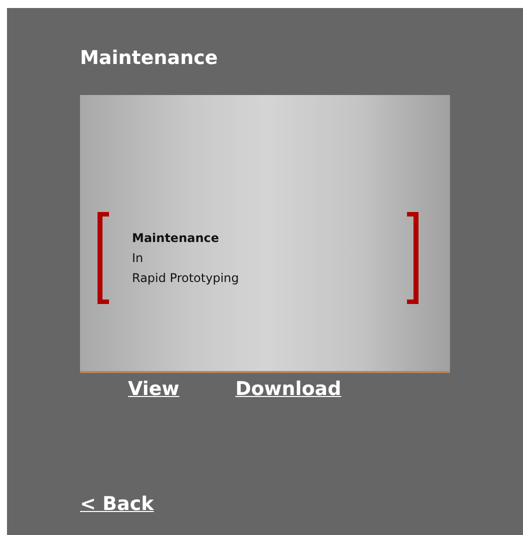 This screenshot has height=535, width=523. I want to click on link: Download, so click(288, 389).